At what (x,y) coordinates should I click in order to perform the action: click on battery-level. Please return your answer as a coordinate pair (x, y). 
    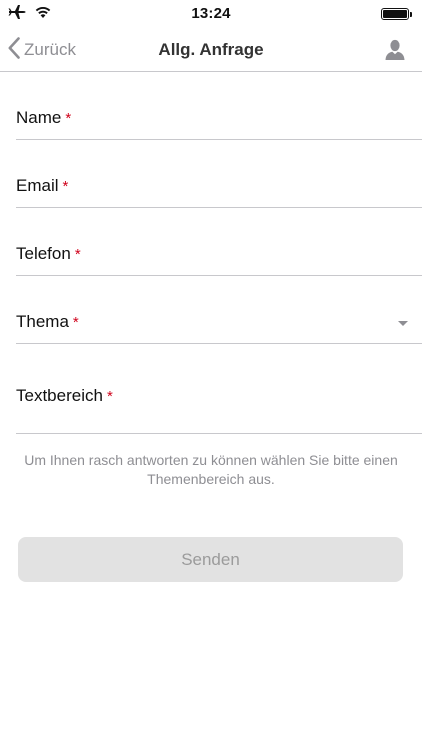
    Looking at the image, I should click on (395, 14).